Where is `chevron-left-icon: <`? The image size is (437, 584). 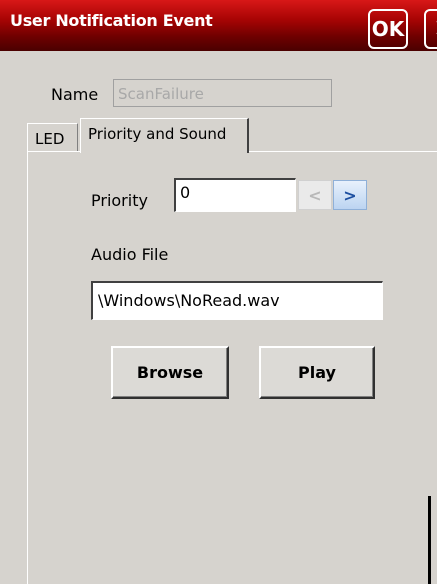
chevron-left-icon: < is located at coordinates (315, 195).